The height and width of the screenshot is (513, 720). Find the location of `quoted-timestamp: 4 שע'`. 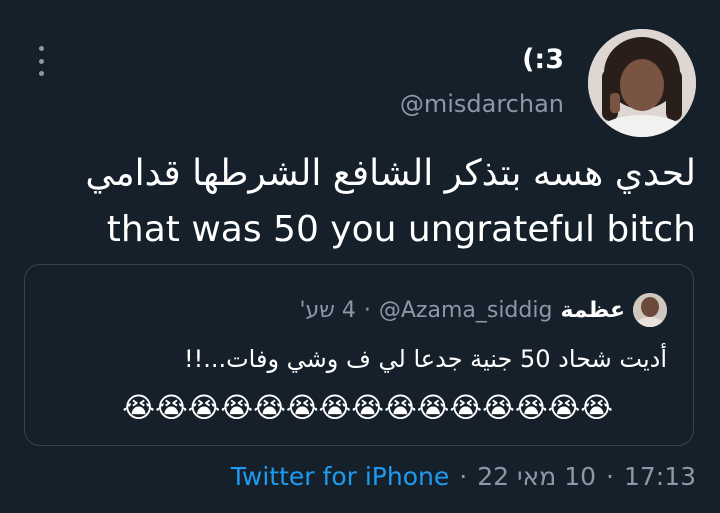

quoted-timestamp: 4 שע' is located at coordinates (327, 310).